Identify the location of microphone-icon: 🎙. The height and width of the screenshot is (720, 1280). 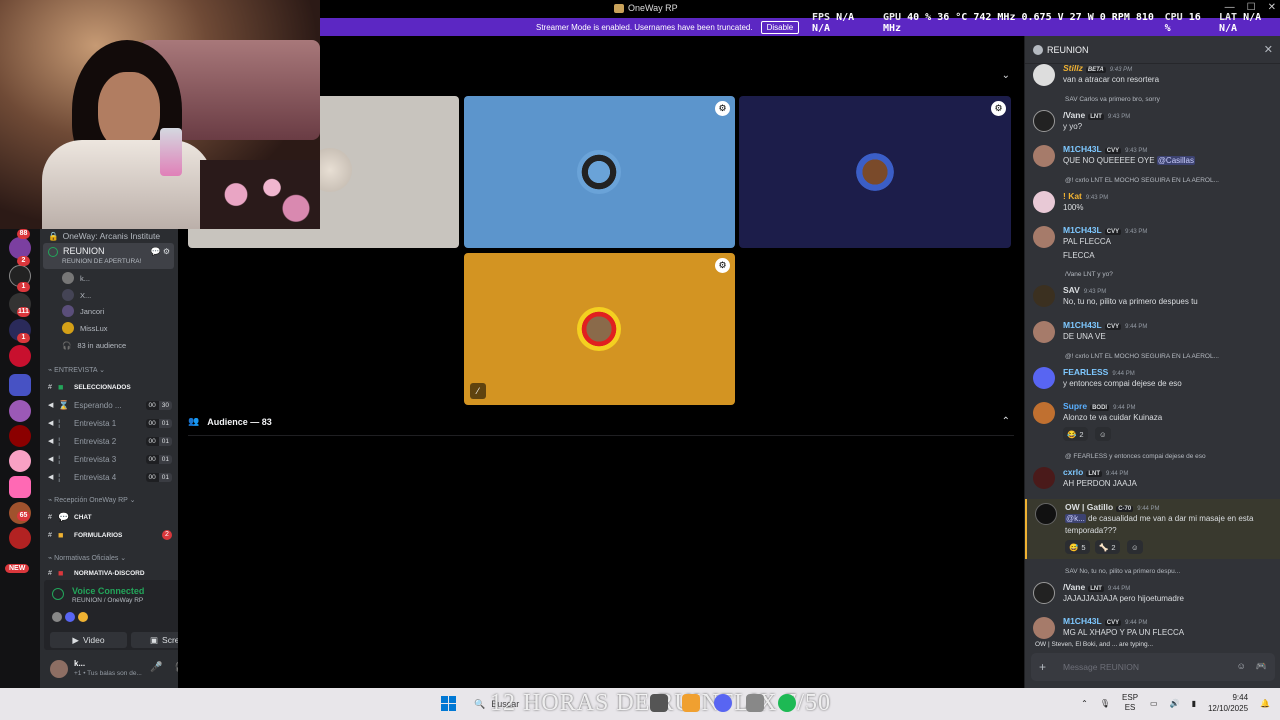
(1105, 703).